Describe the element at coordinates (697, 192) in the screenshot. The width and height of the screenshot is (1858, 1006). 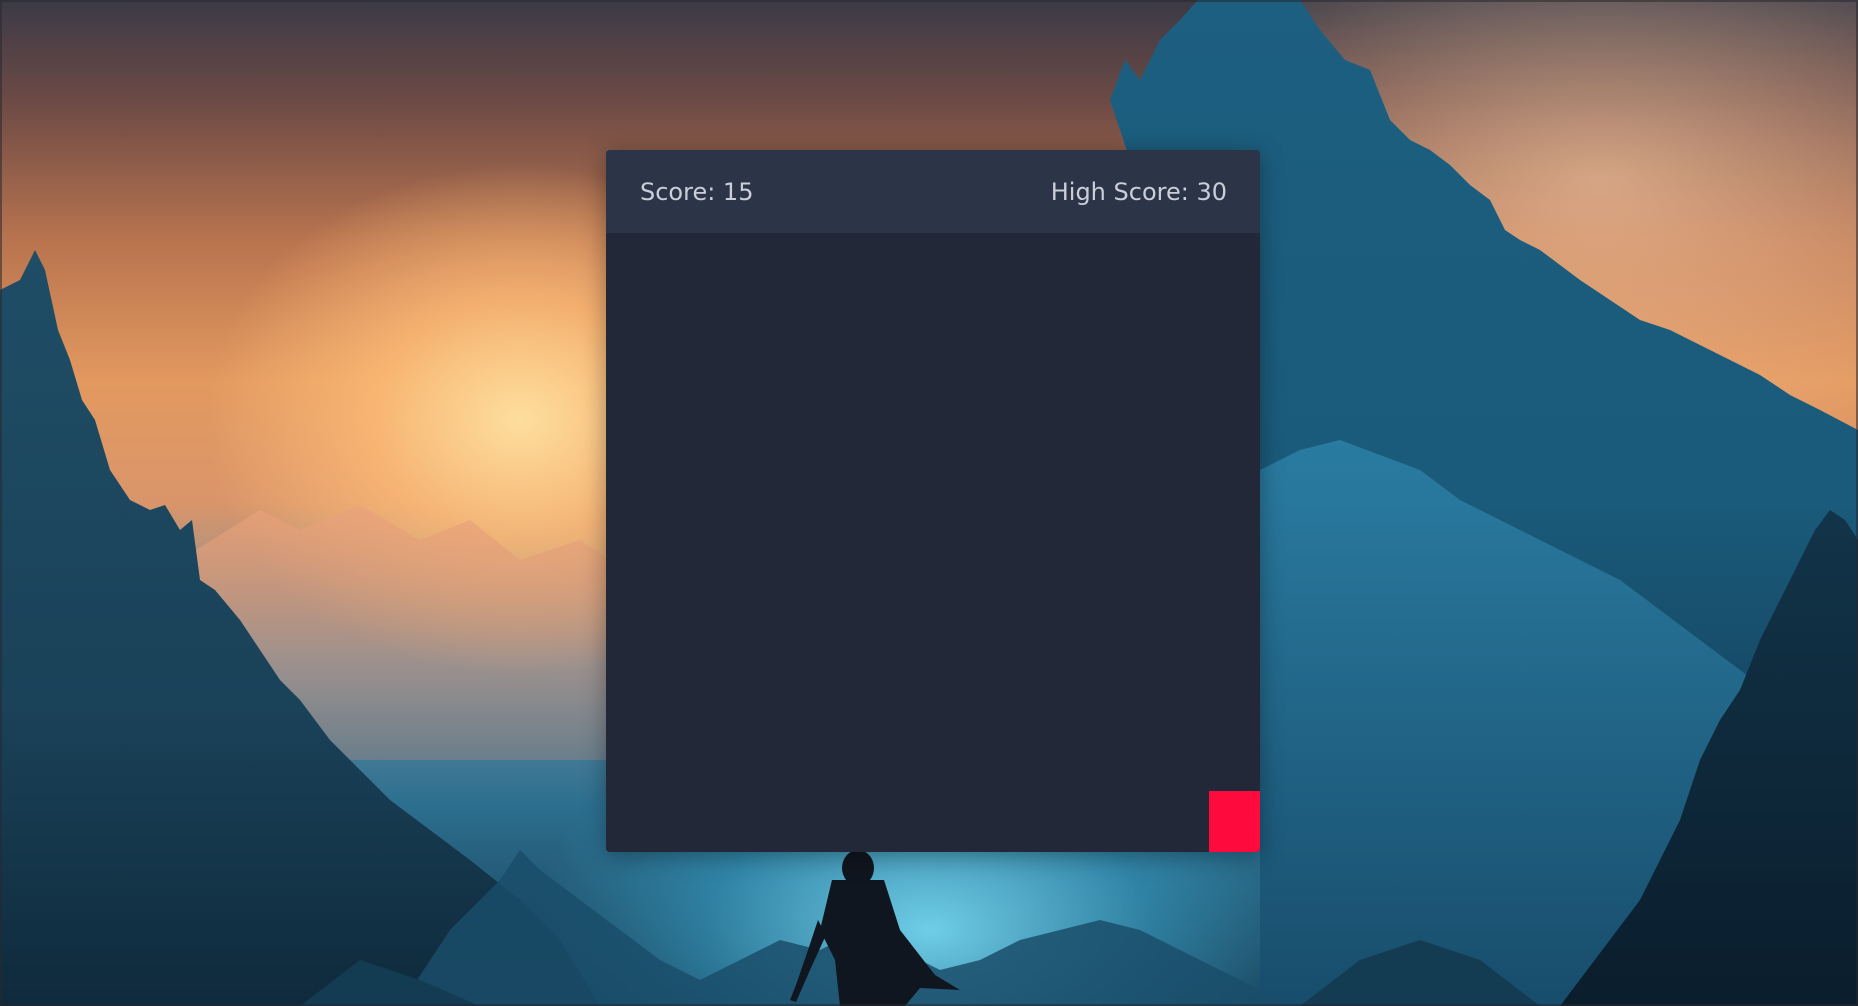
I see `score-label: Score: 15` at that location.